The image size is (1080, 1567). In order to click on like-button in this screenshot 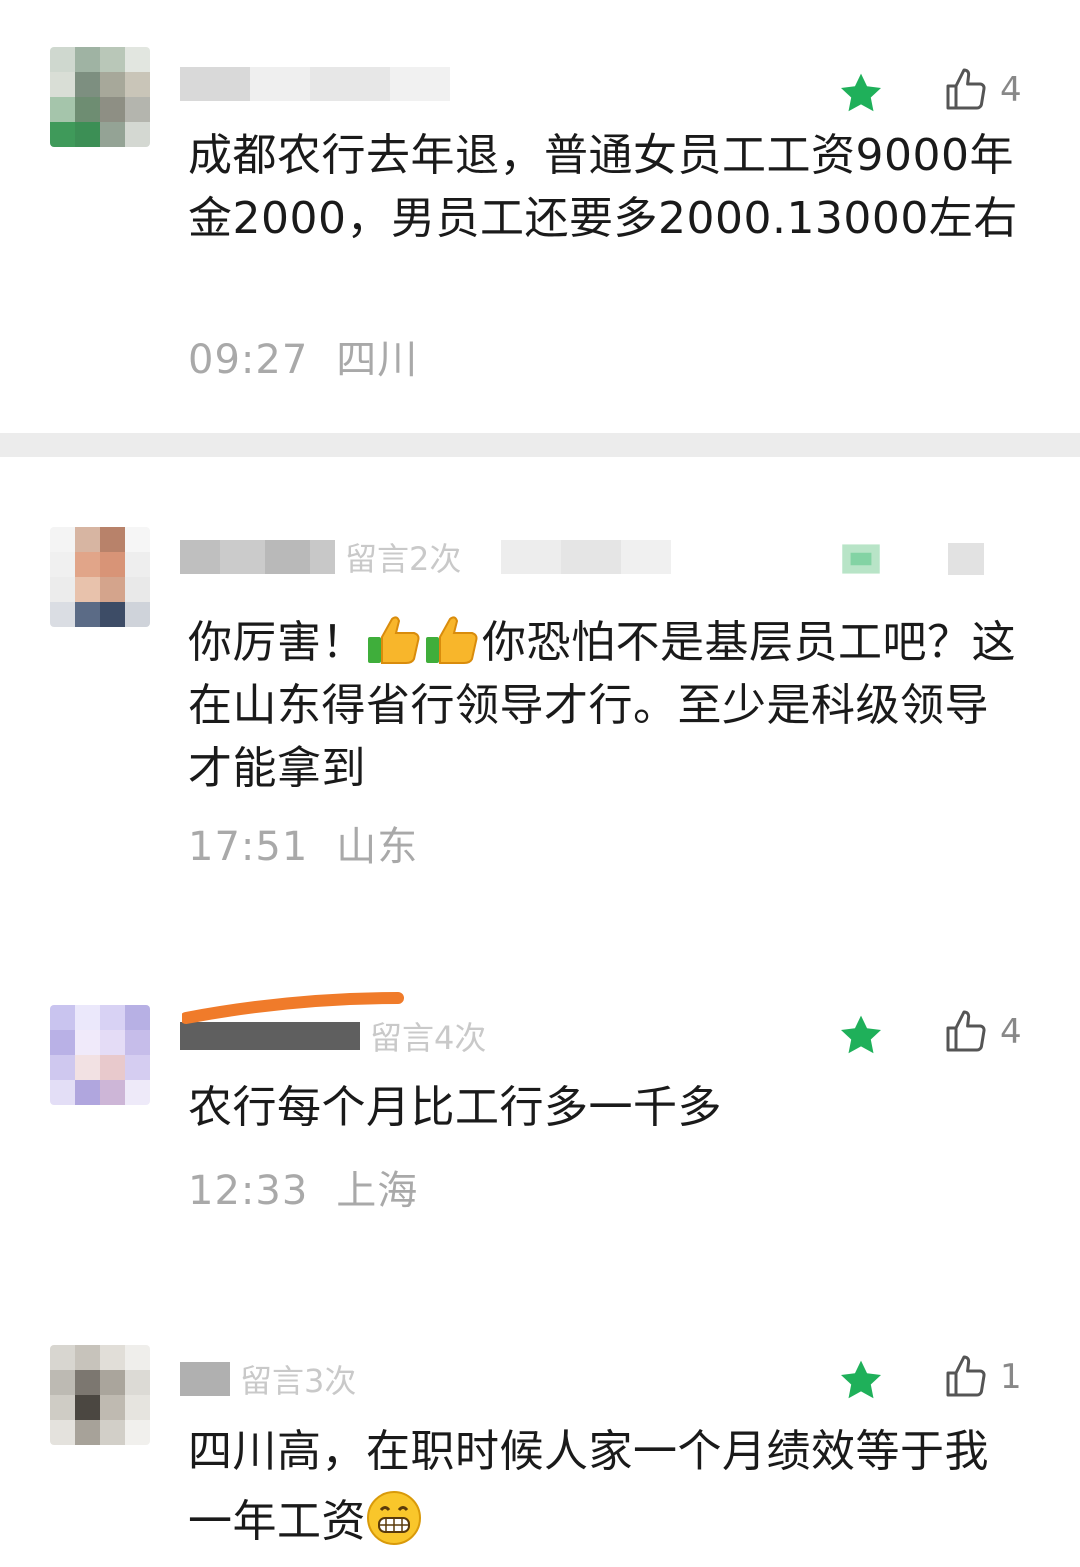, I will do `click(971, 559)`.